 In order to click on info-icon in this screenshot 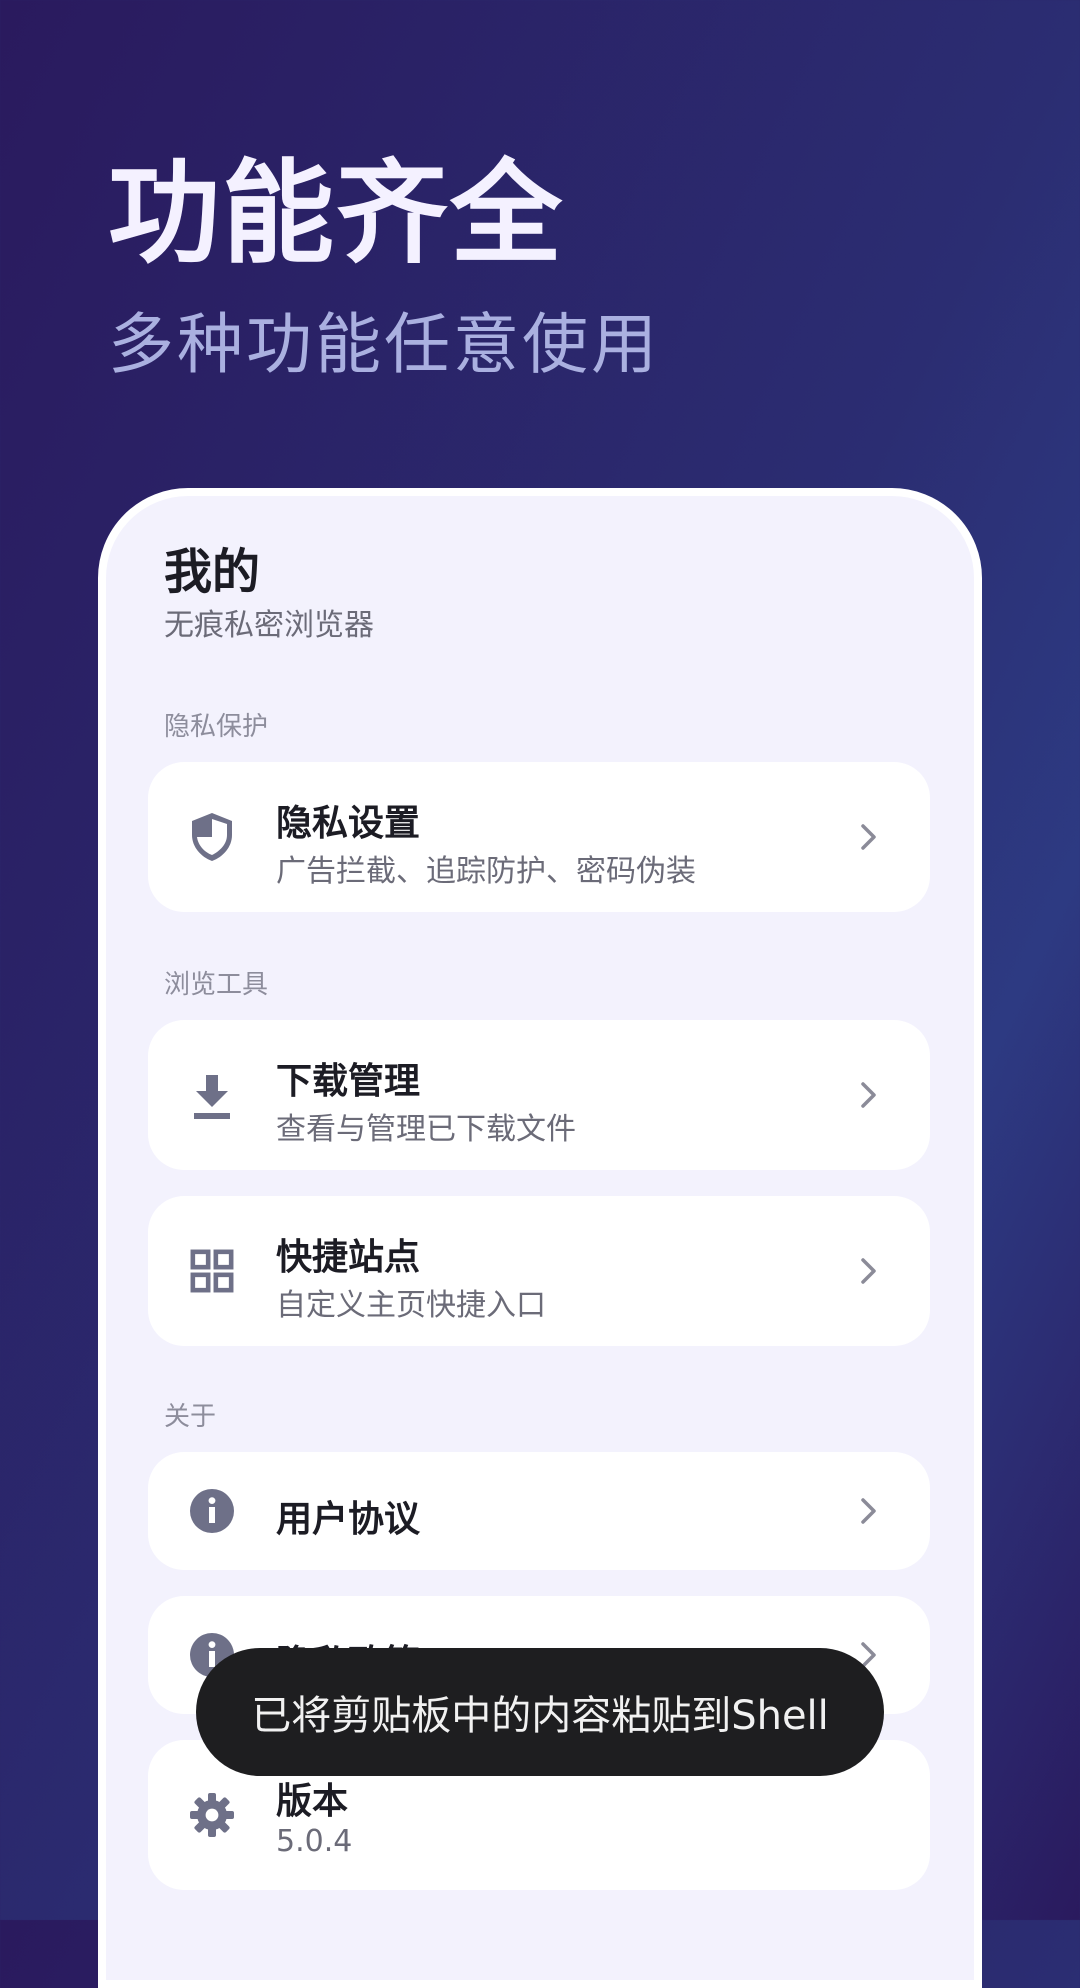, I will do `click(212, 1511)`.